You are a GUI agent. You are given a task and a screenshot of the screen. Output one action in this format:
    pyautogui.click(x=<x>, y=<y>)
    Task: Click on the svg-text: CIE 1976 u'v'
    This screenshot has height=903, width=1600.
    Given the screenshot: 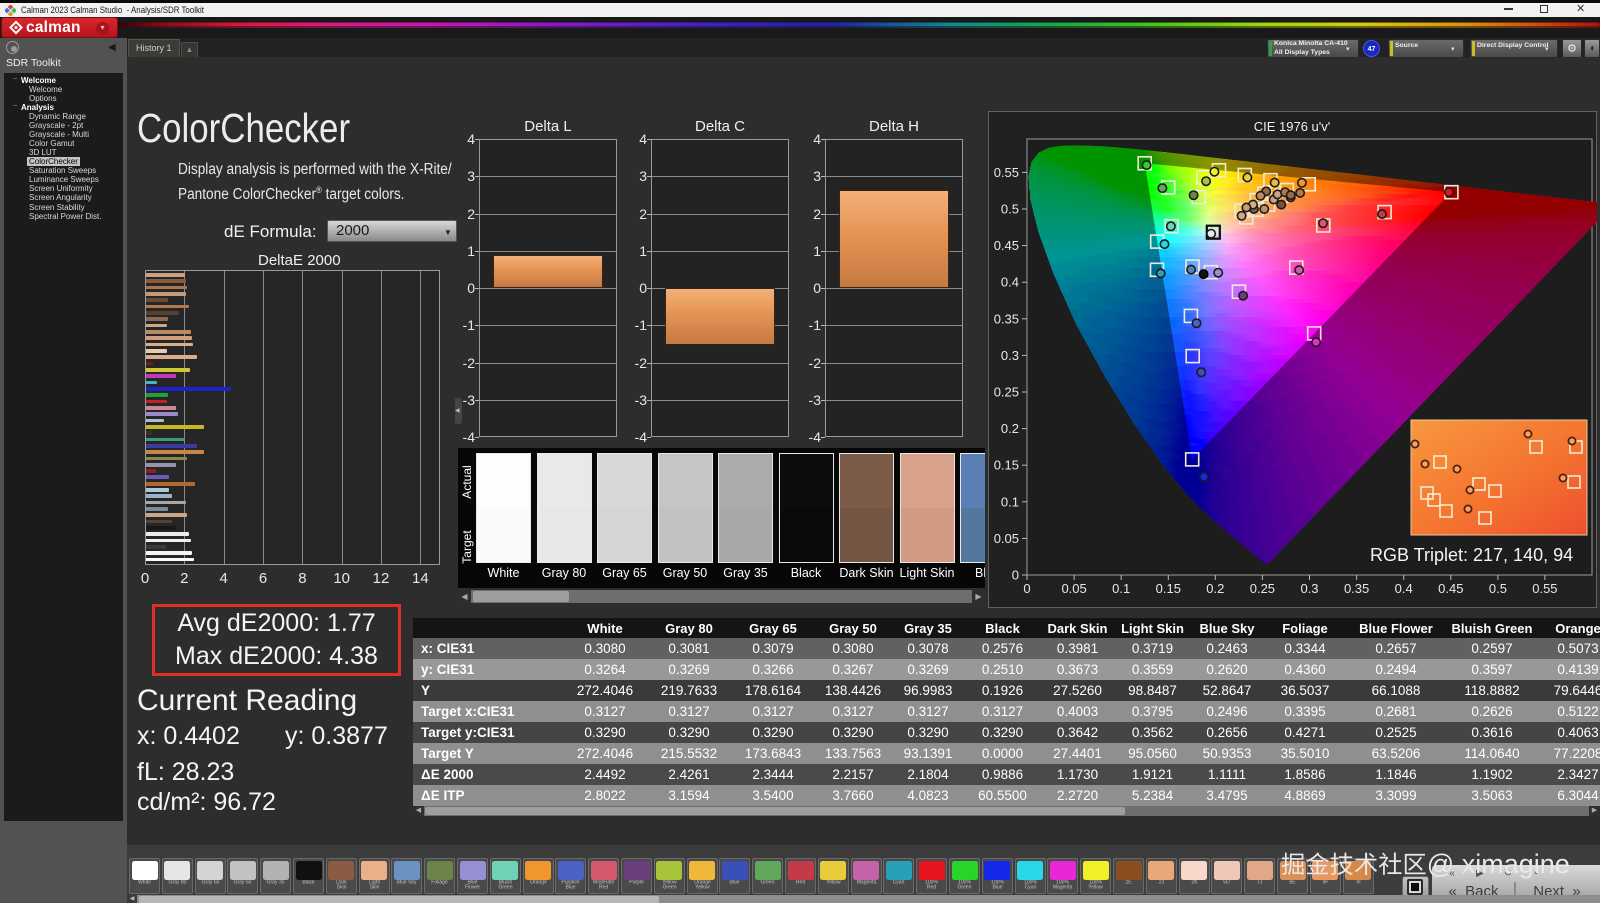 What is the action you would take?
    pyautogui.click(x=1292, y=126)
    